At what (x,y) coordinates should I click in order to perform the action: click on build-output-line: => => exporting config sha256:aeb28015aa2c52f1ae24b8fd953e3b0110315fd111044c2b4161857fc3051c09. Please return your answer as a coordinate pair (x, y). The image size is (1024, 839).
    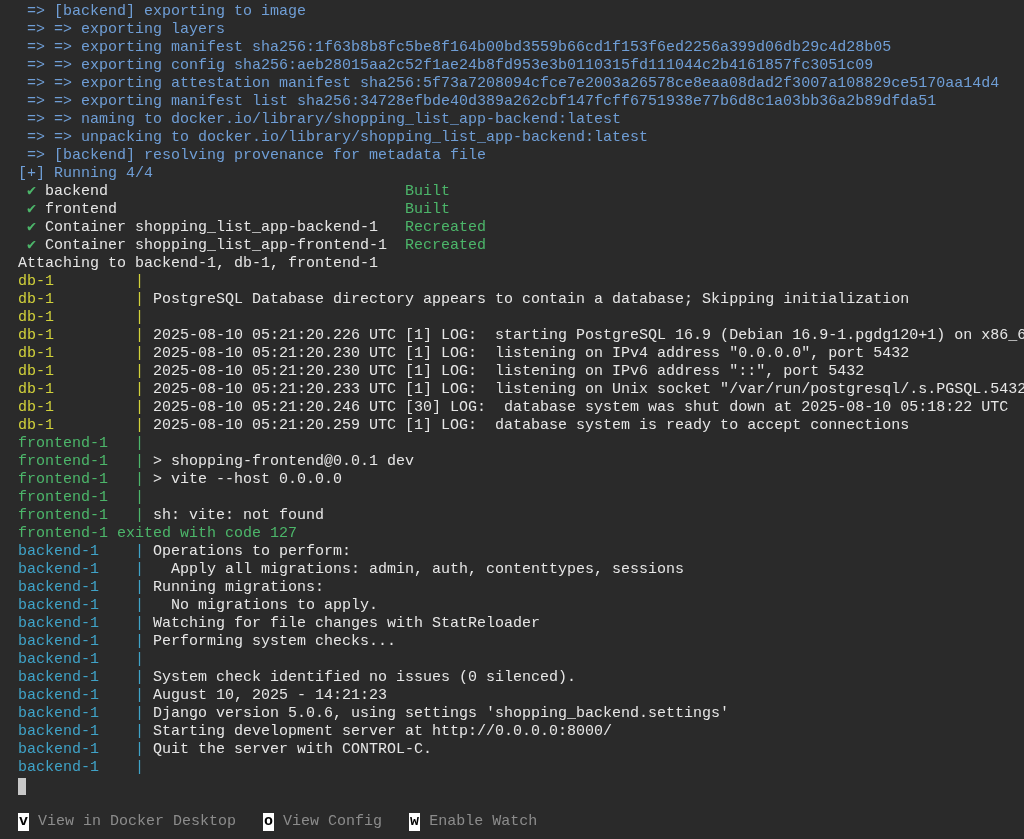
    Looking at the image, I should click on (450, 66).